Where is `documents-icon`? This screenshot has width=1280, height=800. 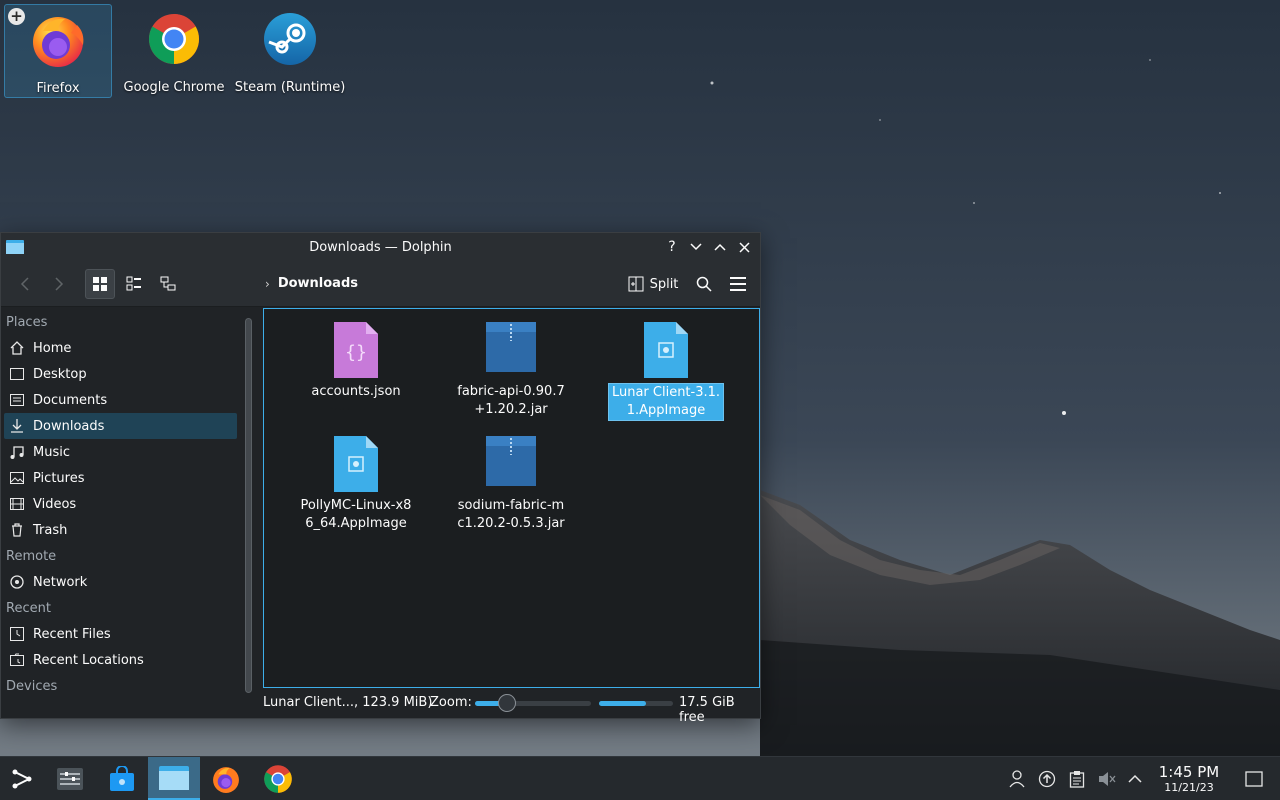
documents-icon is located at coordinates (17, 400).